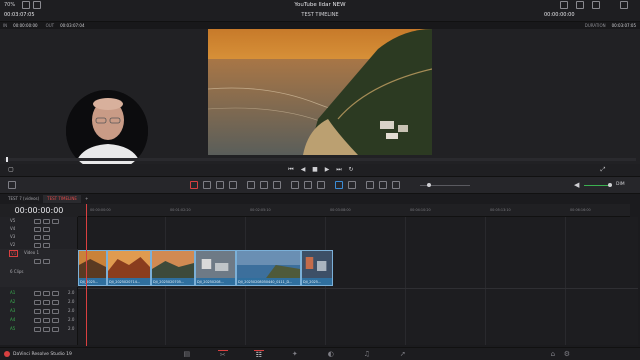  Describe the element at coordinates (277, 185) in the screenshot. I see `replace-clip-icon` at that location.